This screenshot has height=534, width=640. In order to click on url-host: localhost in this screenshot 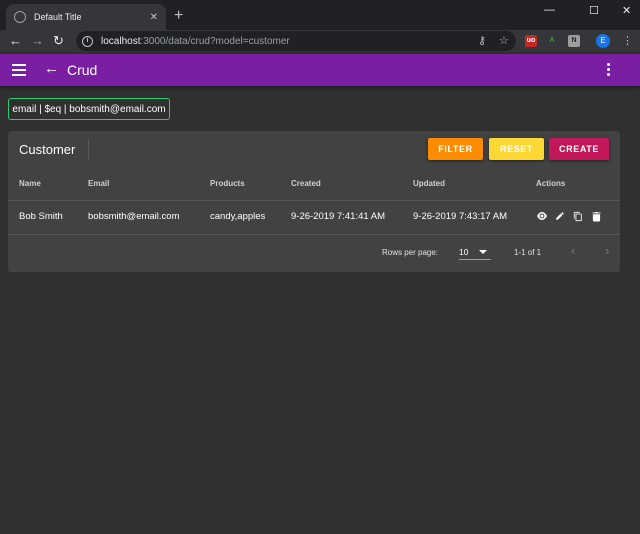, I will do `click(121, 41)`.